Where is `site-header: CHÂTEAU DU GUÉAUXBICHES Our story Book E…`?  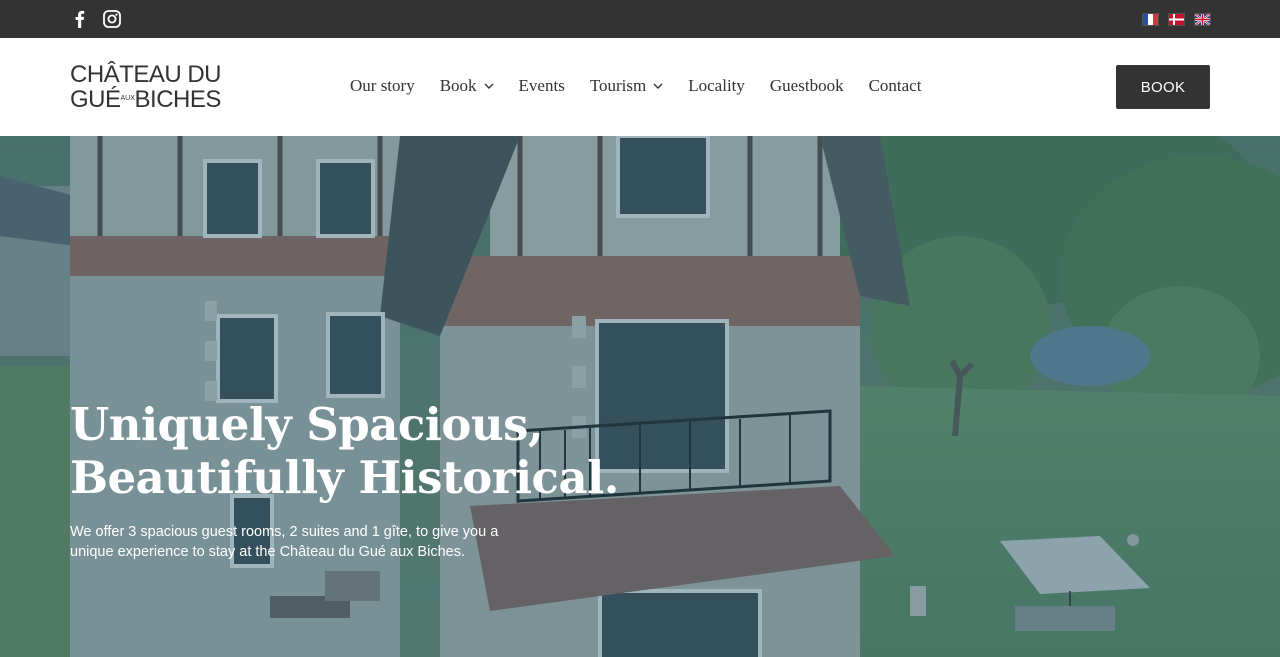 site-header: CHÂTEAU DU GUÉAUXBICHES Our story Book E… is located at coordinates (640, 87).